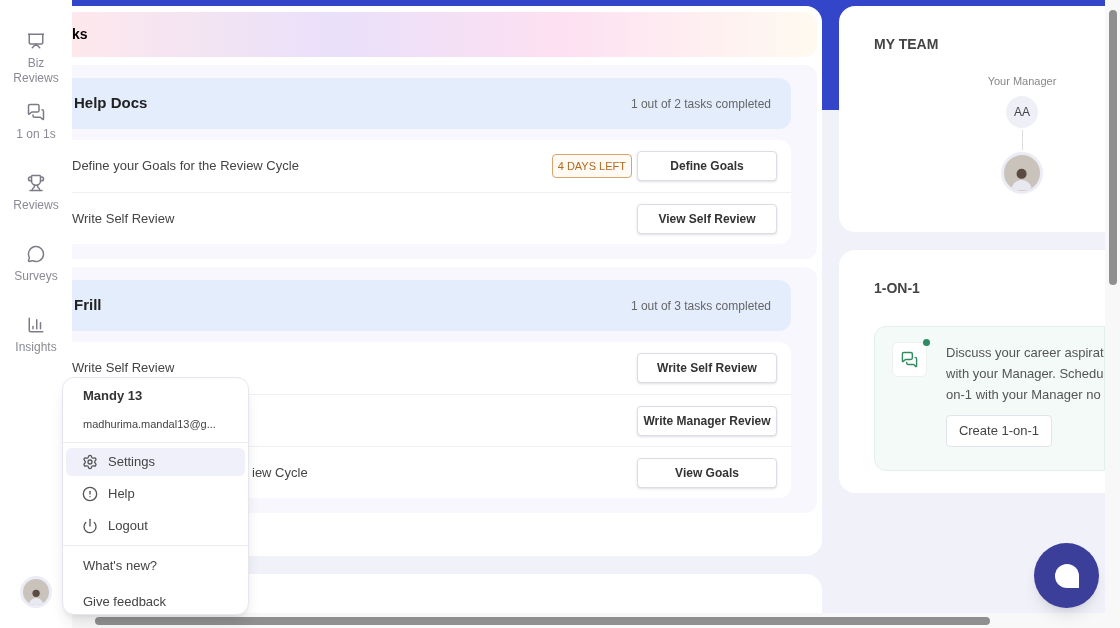 This screenshot has height=628, width=1120. What do you see at coordinates (1025, 374) in the screenshot?
I see `description-line: with your Manager. Schedu` at bounding box center [1025, 374].